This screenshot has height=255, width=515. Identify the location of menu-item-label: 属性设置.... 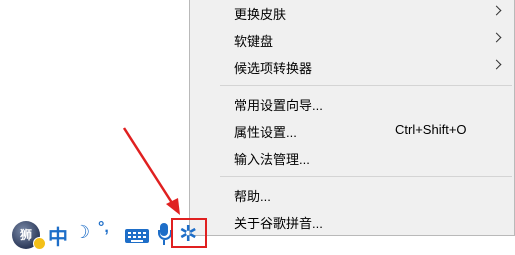
(265, 132).